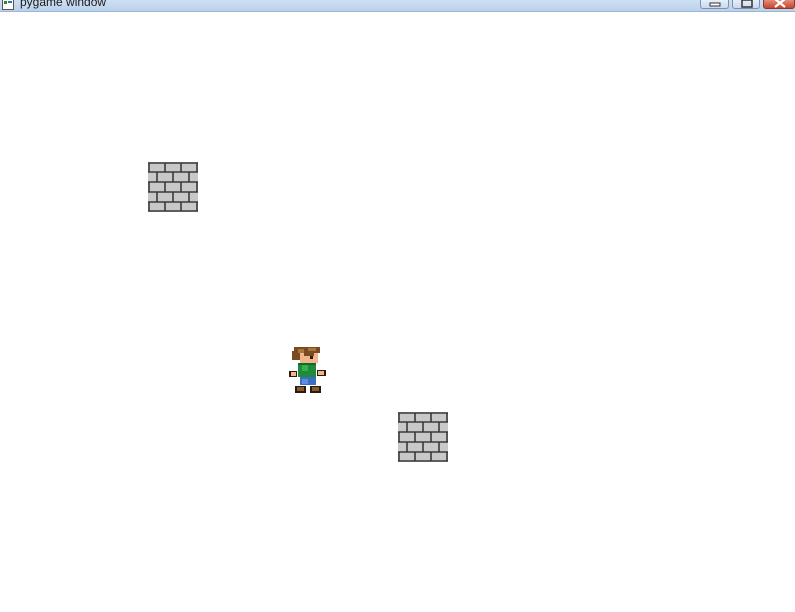 The image size is (795, 612). I want to click on close-button, so click(779, 4).